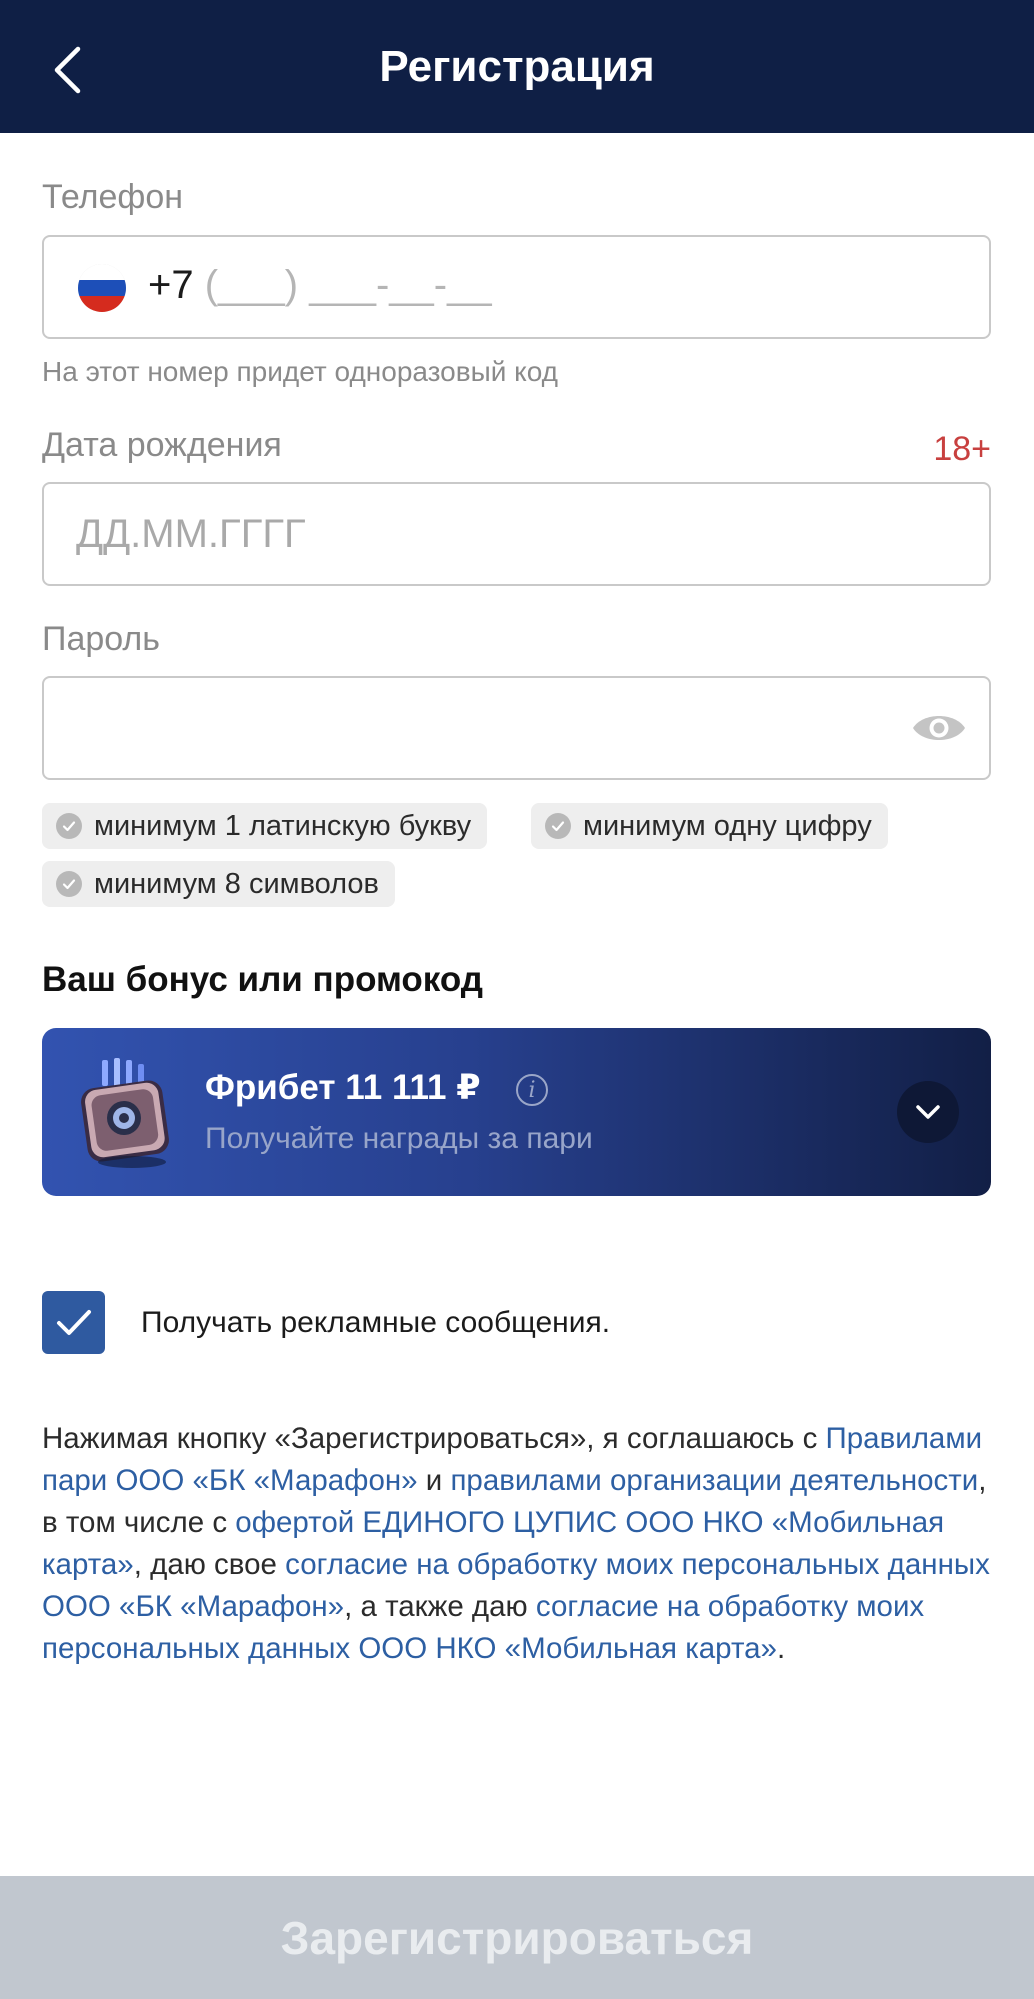  Describe the element at coordinates (113, 197) in the screenshot. I see `phone-label: Телефон` at that location.